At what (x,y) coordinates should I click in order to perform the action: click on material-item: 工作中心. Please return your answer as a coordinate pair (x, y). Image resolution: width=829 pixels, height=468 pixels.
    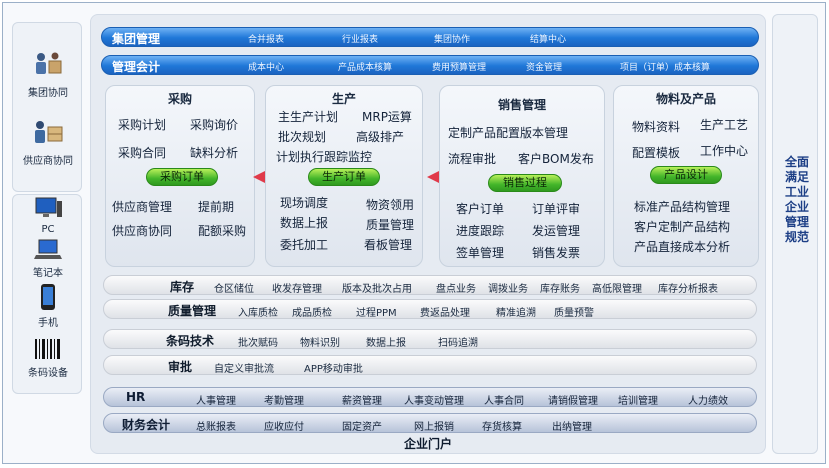
    Looking at the image, I should click on (724, 151).